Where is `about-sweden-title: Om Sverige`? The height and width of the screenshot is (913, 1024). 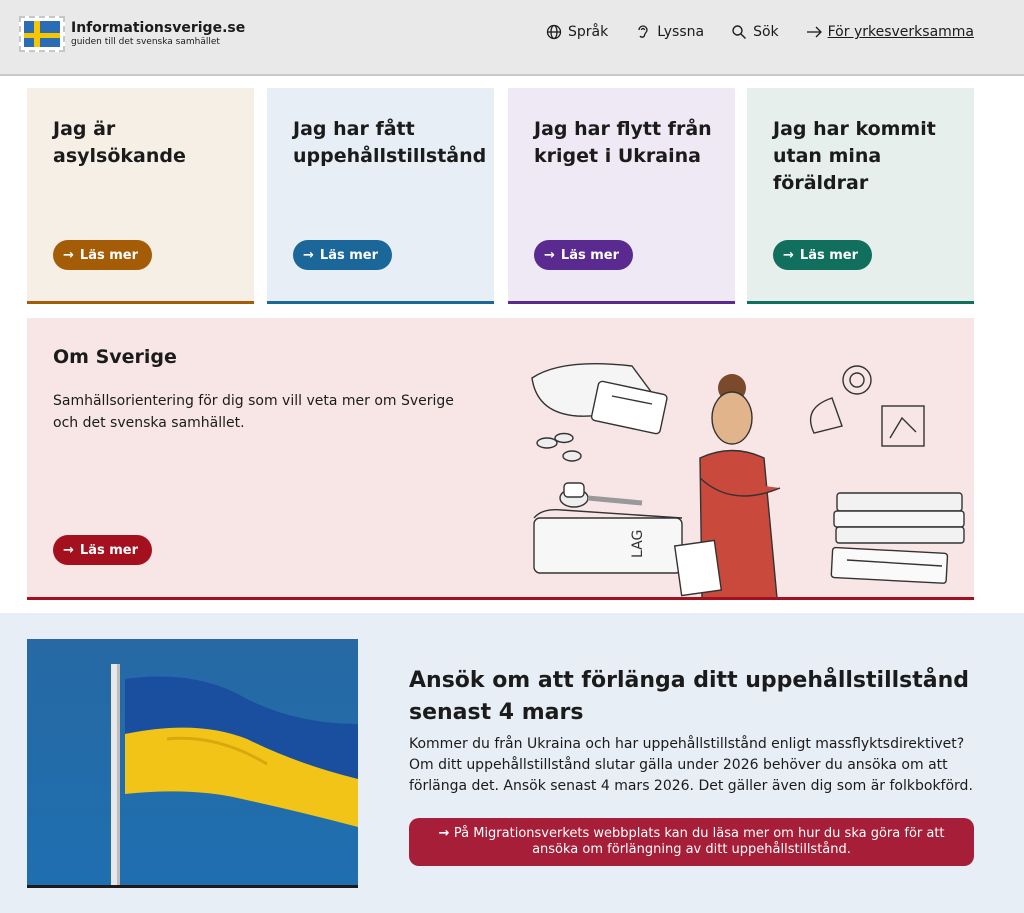
about-sweden-title: Om Sverige is located at coordinates (115, 357).